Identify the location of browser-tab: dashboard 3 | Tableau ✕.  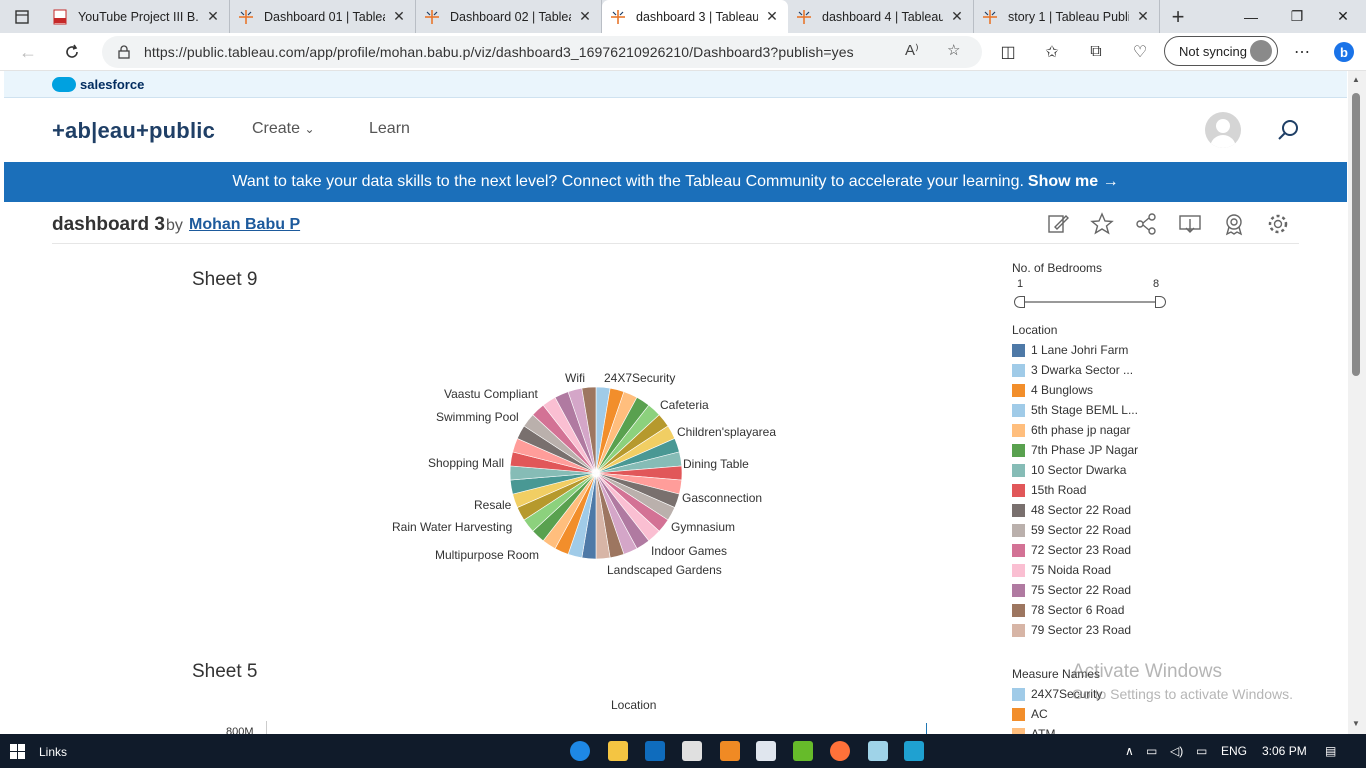
(695, 16).